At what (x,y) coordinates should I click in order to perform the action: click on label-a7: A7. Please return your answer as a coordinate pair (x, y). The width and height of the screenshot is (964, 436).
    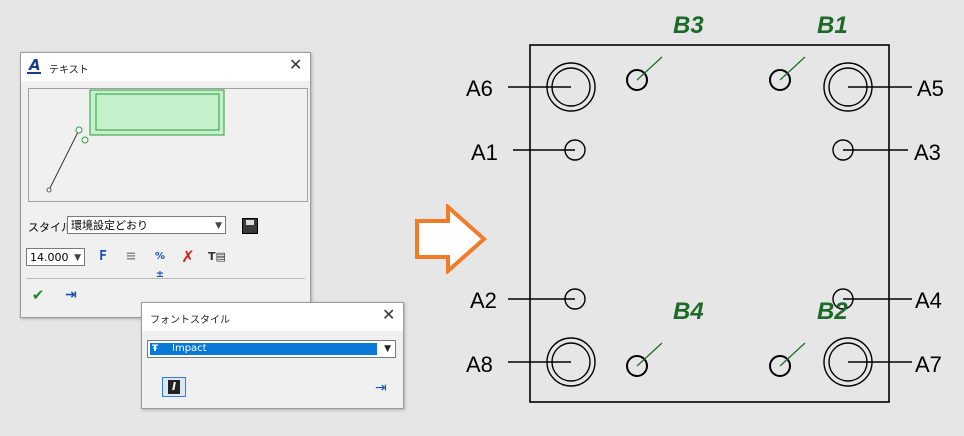
    Looking at the image, I should click on (928, 364).